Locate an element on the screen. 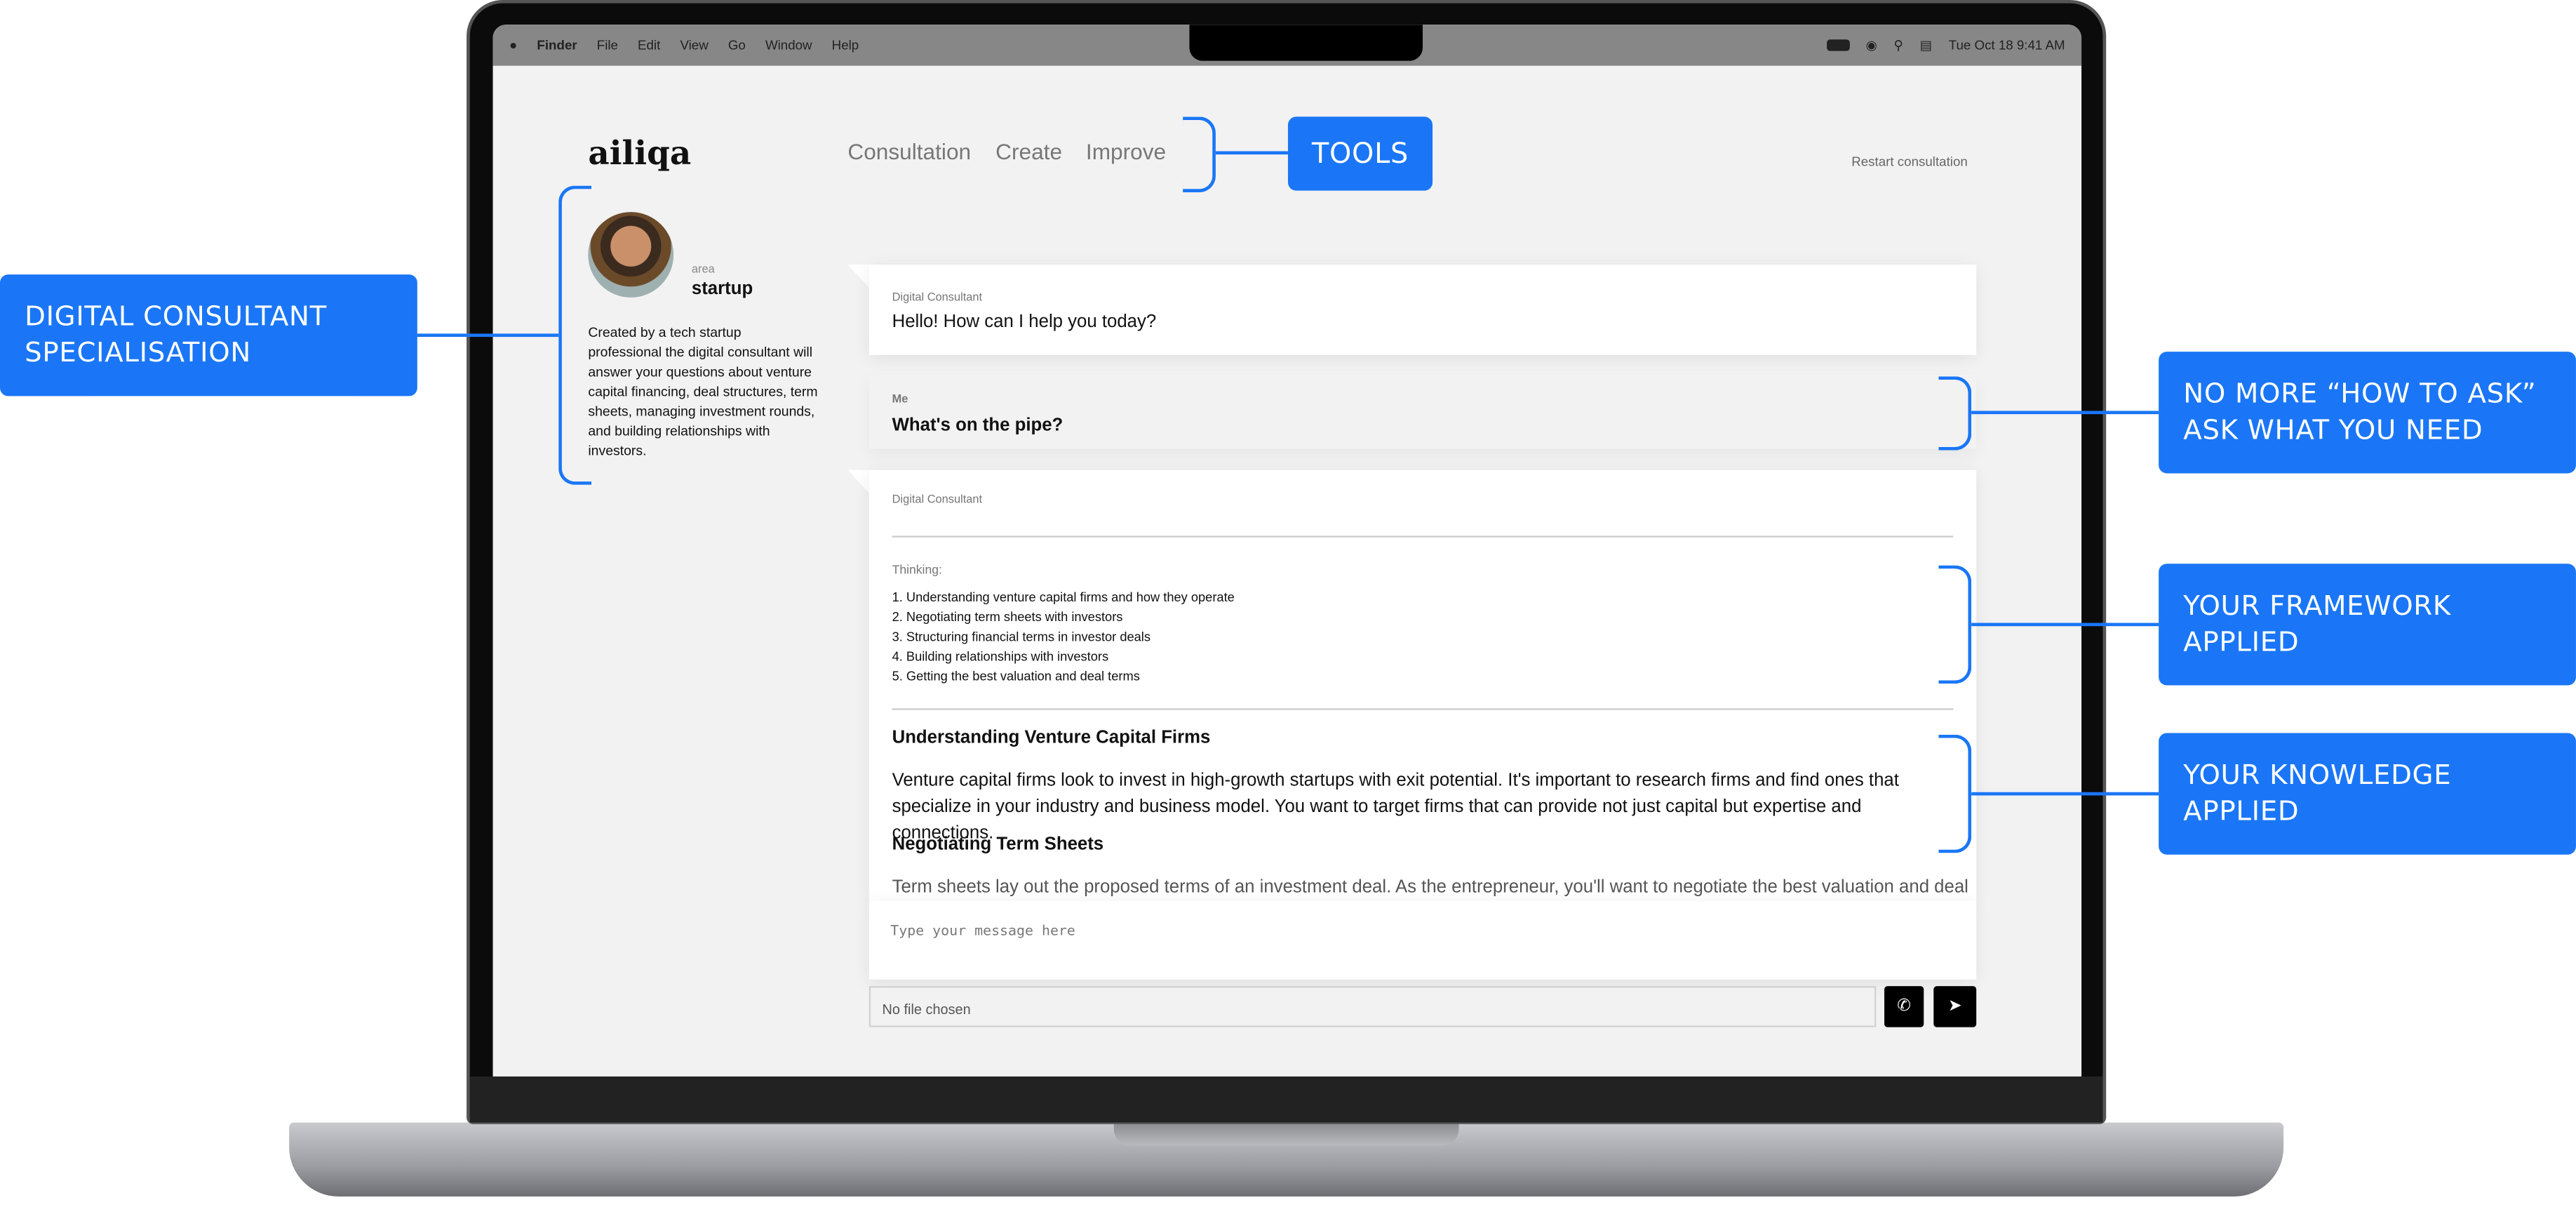  knowledge-bracket is located at coordinates (1955, 793).